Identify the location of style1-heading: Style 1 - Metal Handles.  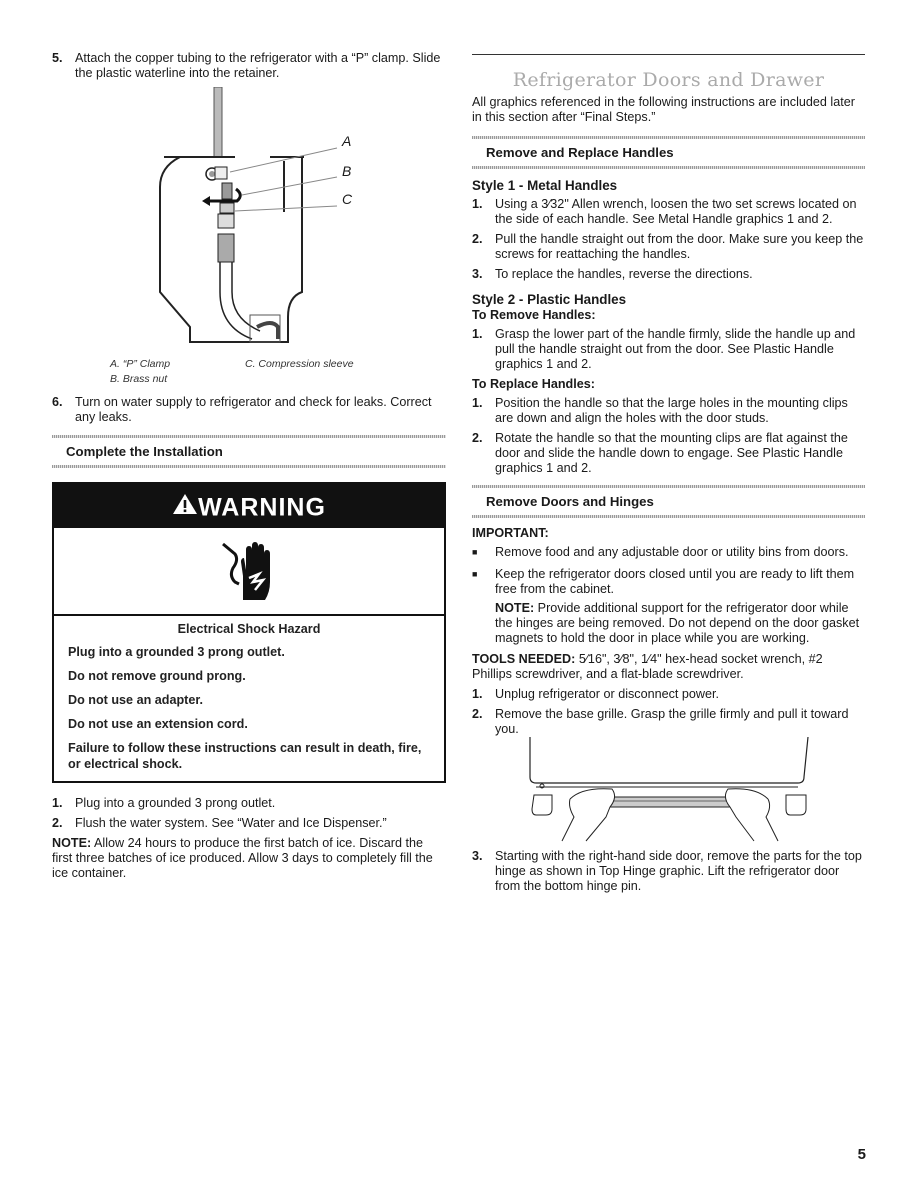
(545, 185).